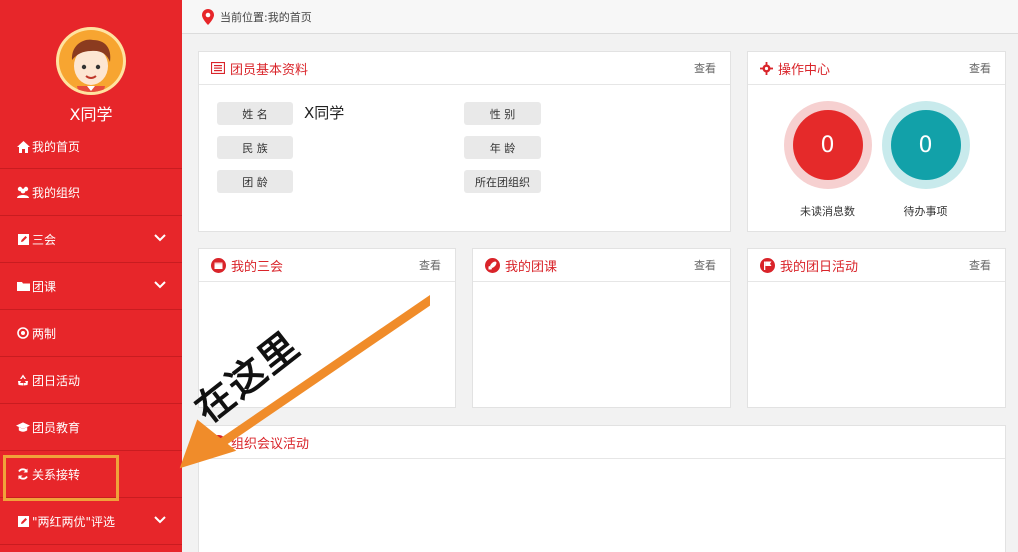  I want to click on profile: X同学, so click(91, 62).